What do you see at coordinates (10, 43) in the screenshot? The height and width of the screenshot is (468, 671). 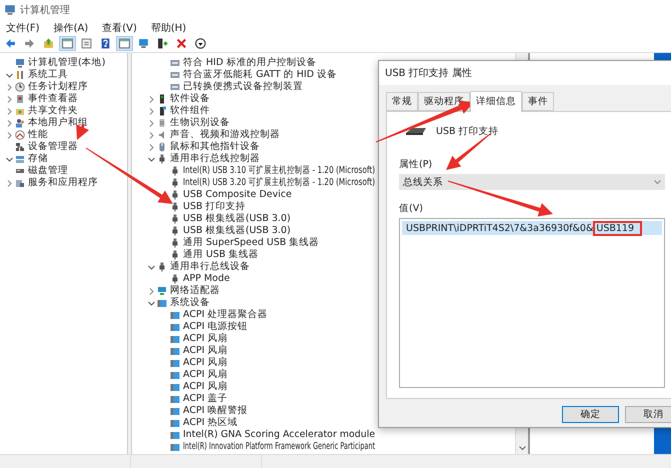 I see `back-arrow-icon` at bounding box center [10, 43].